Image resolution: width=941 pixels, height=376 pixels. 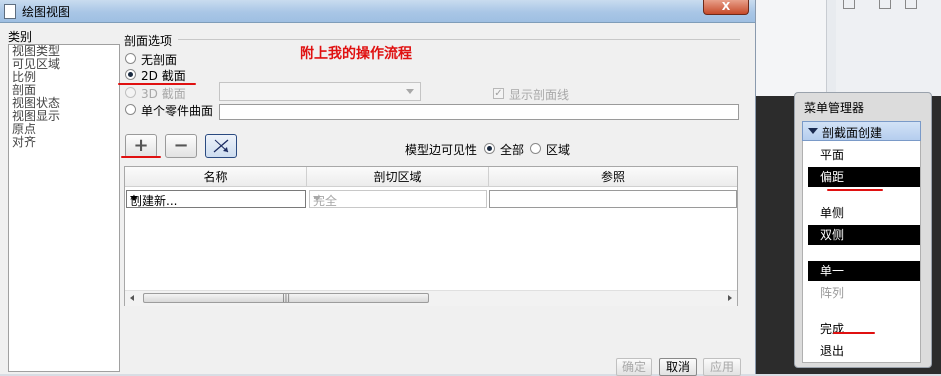 What do you see at coordinates (861, 252) in the screenshot?
I see `menu-items: 平面 偏距 单侧 双侧 单一 阵列 完成 退出` at bounding box center [861, 252].